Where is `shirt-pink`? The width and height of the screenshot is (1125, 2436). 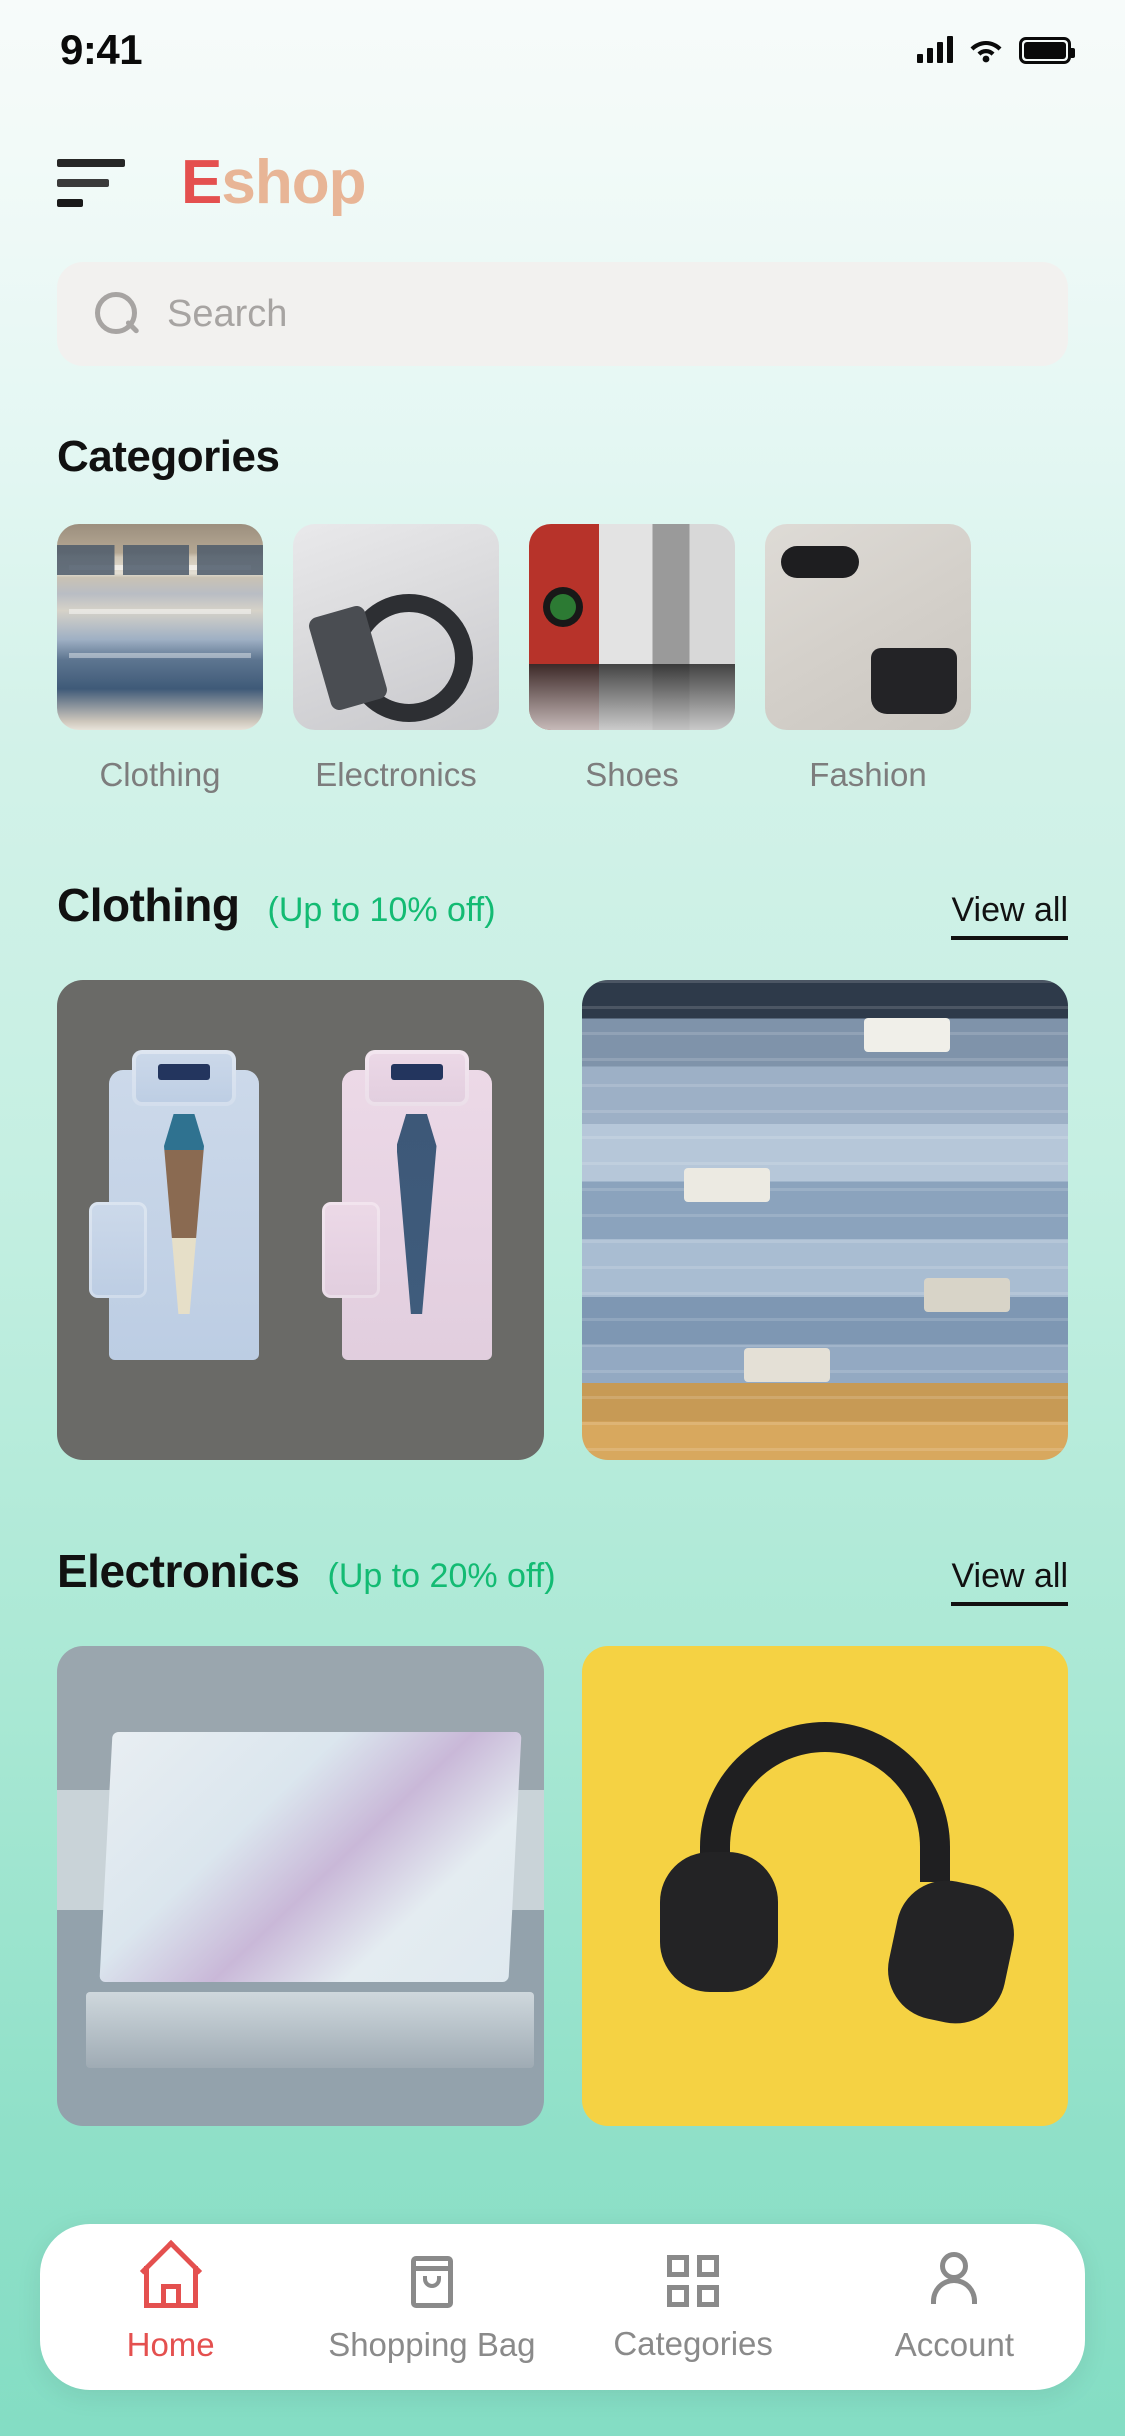
shirt-pink is located at coordinates (406, 1205).